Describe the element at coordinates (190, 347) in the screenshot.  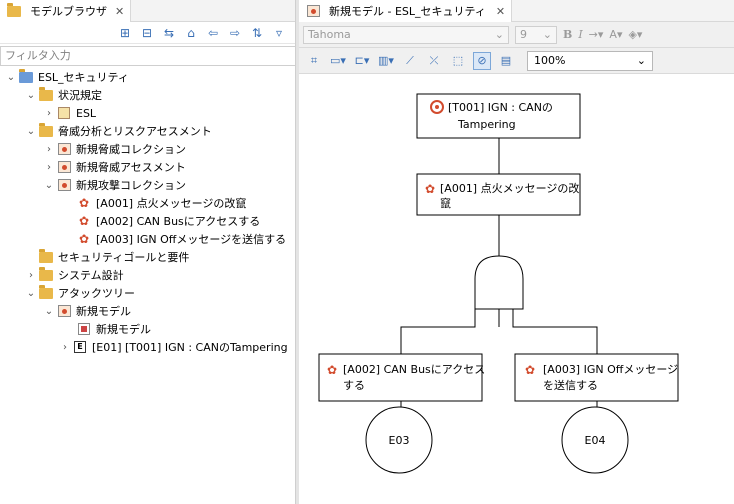
I see `tree-item-label: [E01] [T001] IGN : CANのTampering` at that location.